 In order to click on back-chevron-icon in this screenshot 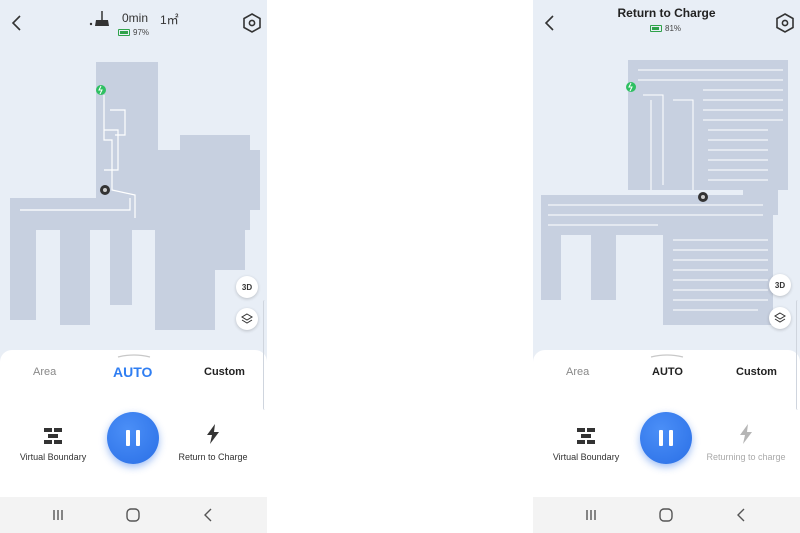, I will do `click(16, 23)`.